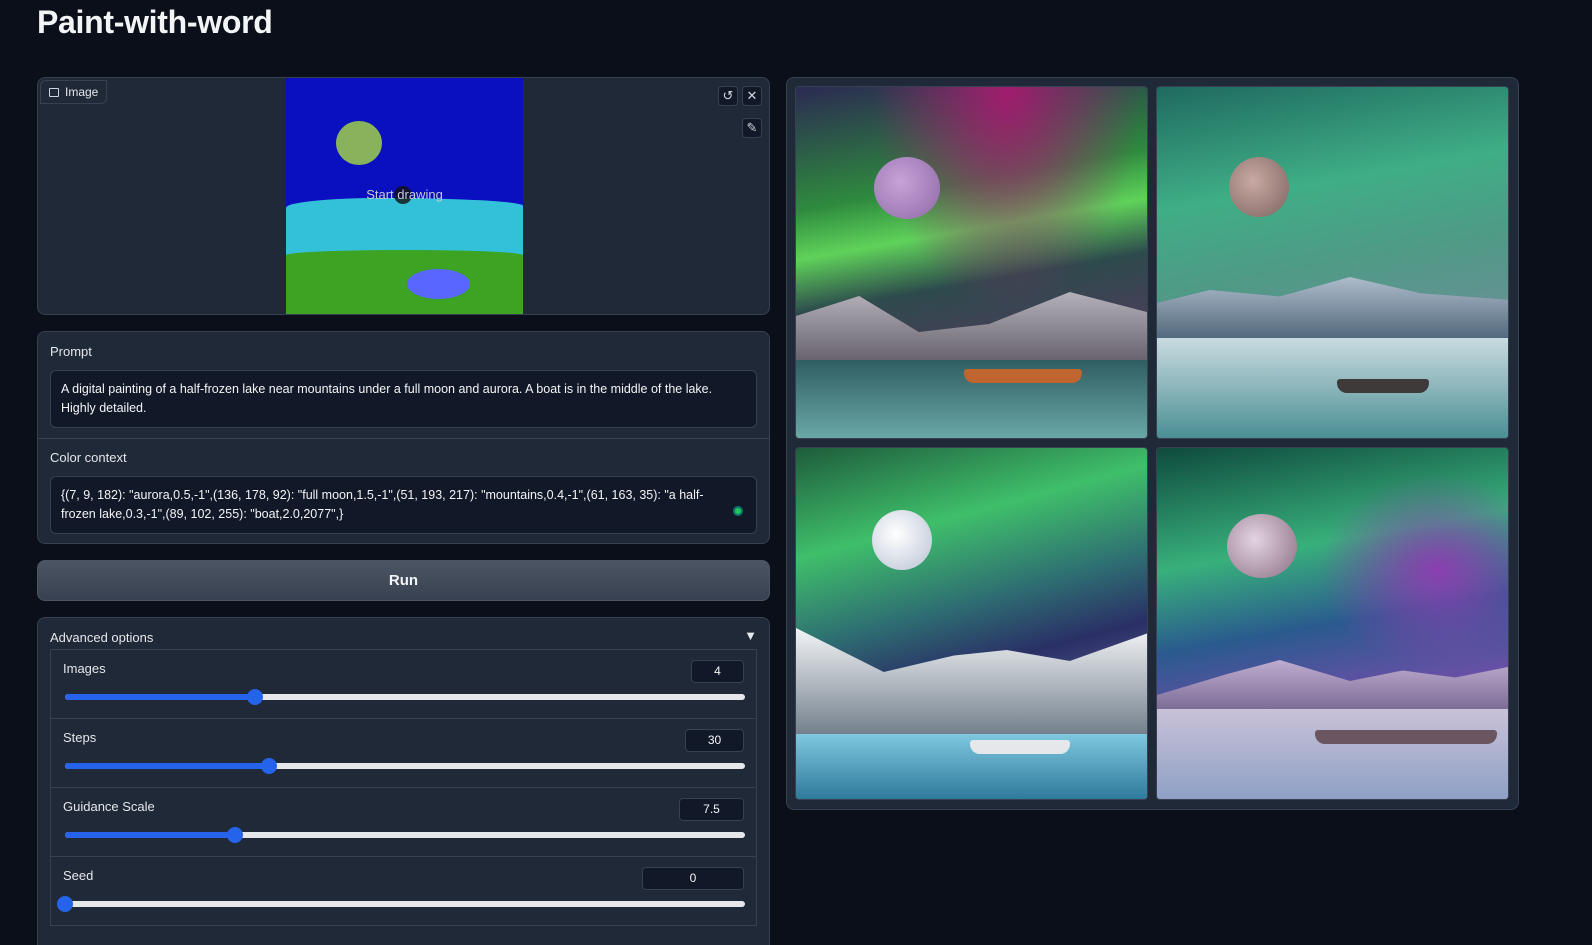 Image resolution: width=1592 pixels, height=945 pixels. What do you see at coordinates (403, 753) in the screenshot?
I see `slider-steps: Steps 30` at bounding box center [403, 753].